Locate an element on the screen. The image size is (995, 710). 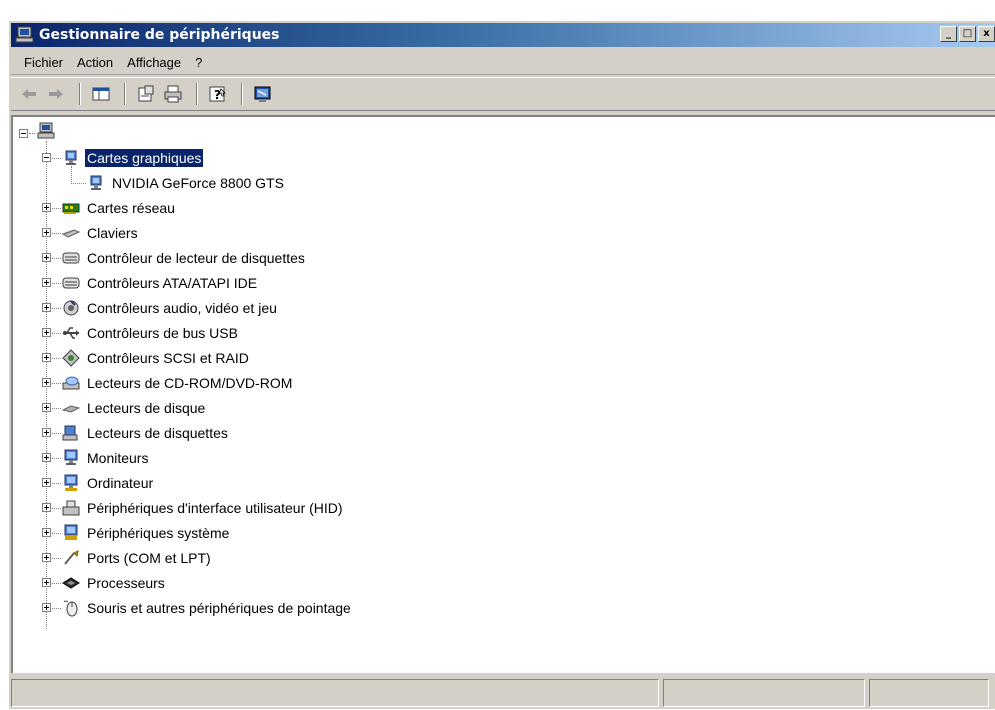
audio-icon is located at coordinates (71, 308).